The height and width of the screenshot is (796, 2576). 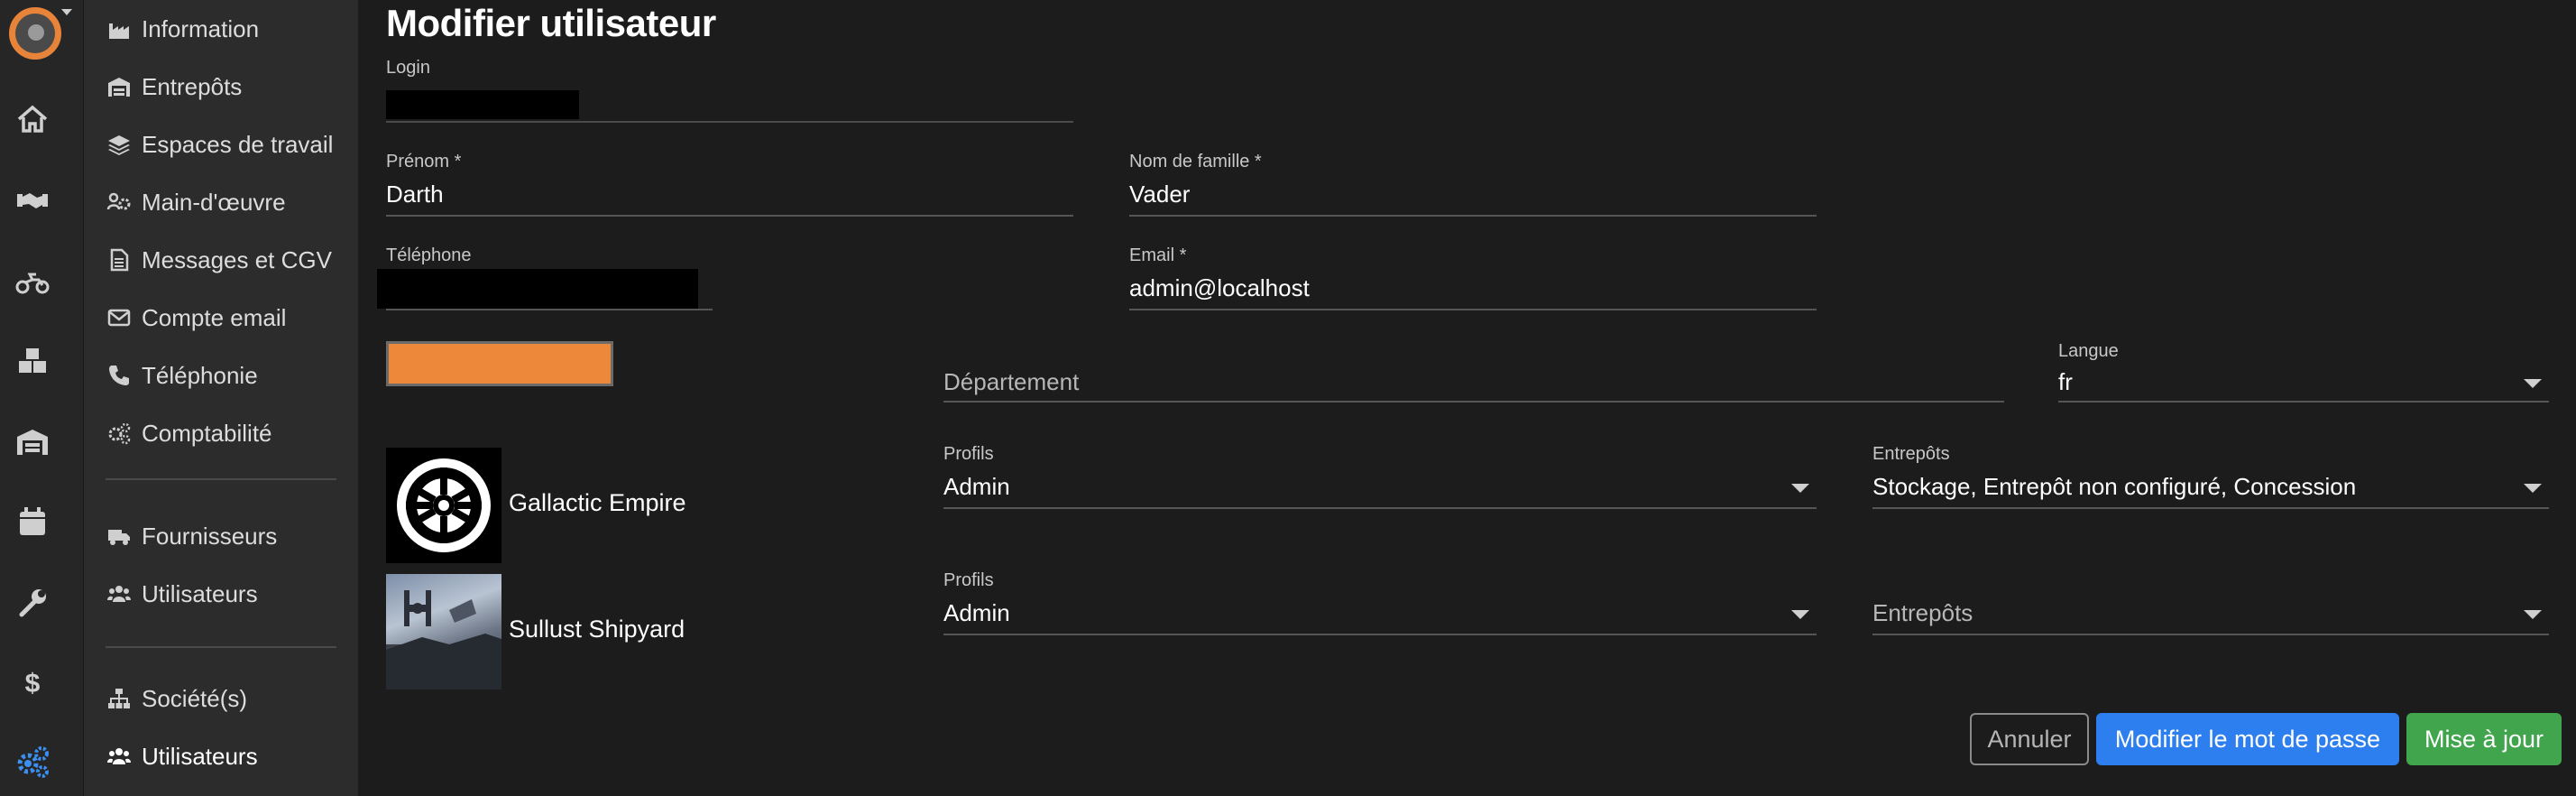 What do you see at coordinates (1474, 376) in the screenshot?
I see `department-field: Département` at bounding box center [1474, 376].